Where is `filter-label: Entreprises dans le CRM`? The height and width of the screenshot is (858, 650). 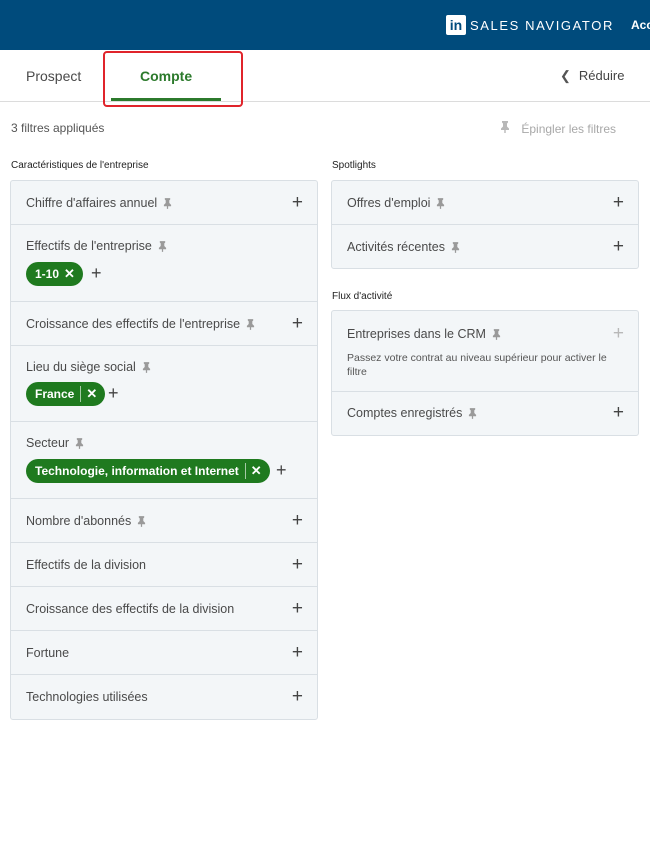
filter-label: Entreprises dans le CRM is located at coordinates (424, 334).